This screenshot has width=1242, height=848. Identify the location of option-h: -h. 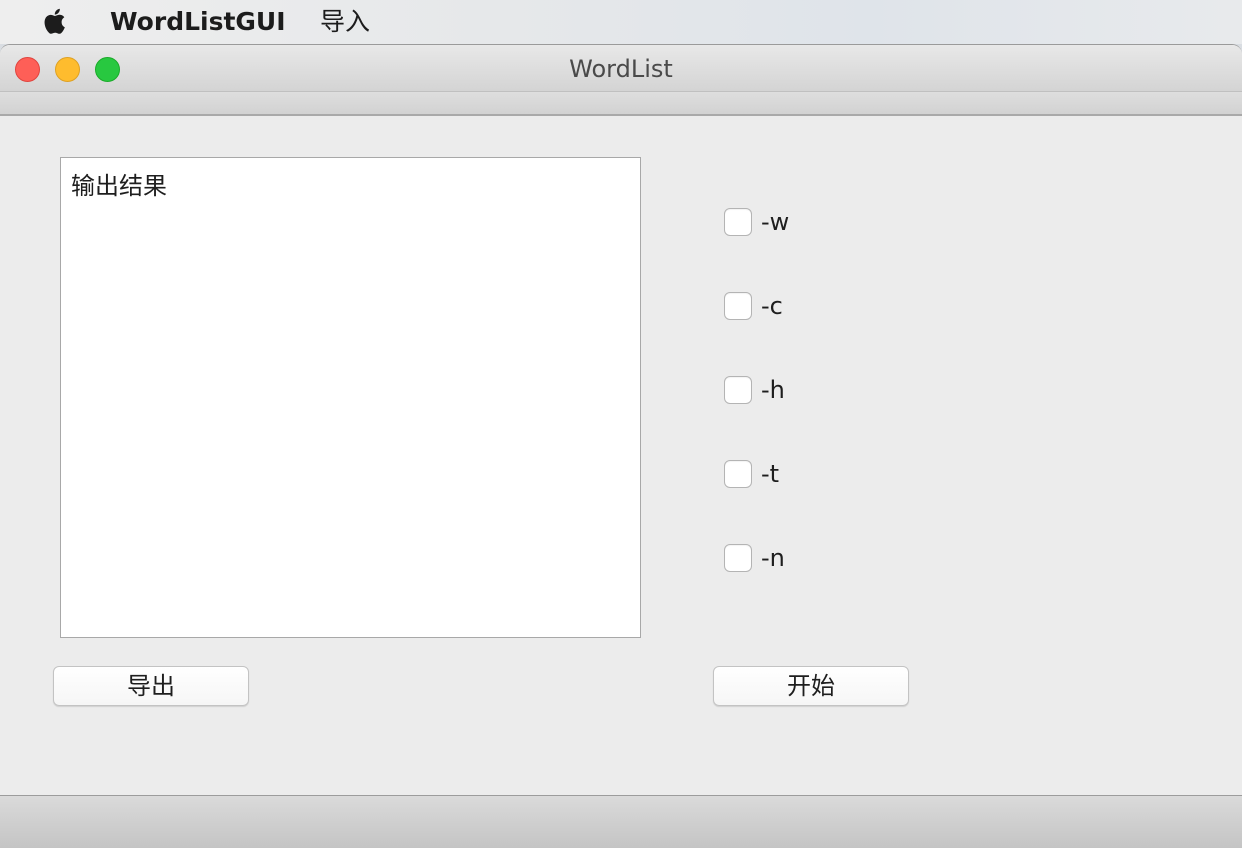
(754, 390).